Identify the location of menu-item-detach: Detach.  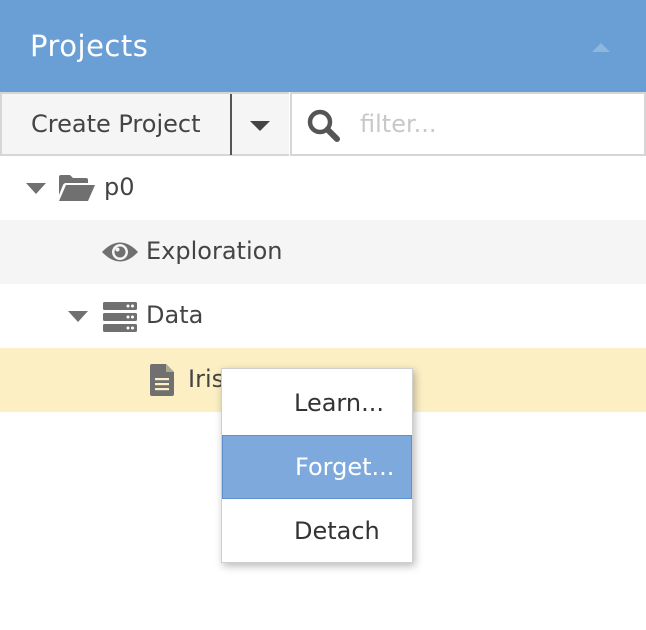
(317, 531).